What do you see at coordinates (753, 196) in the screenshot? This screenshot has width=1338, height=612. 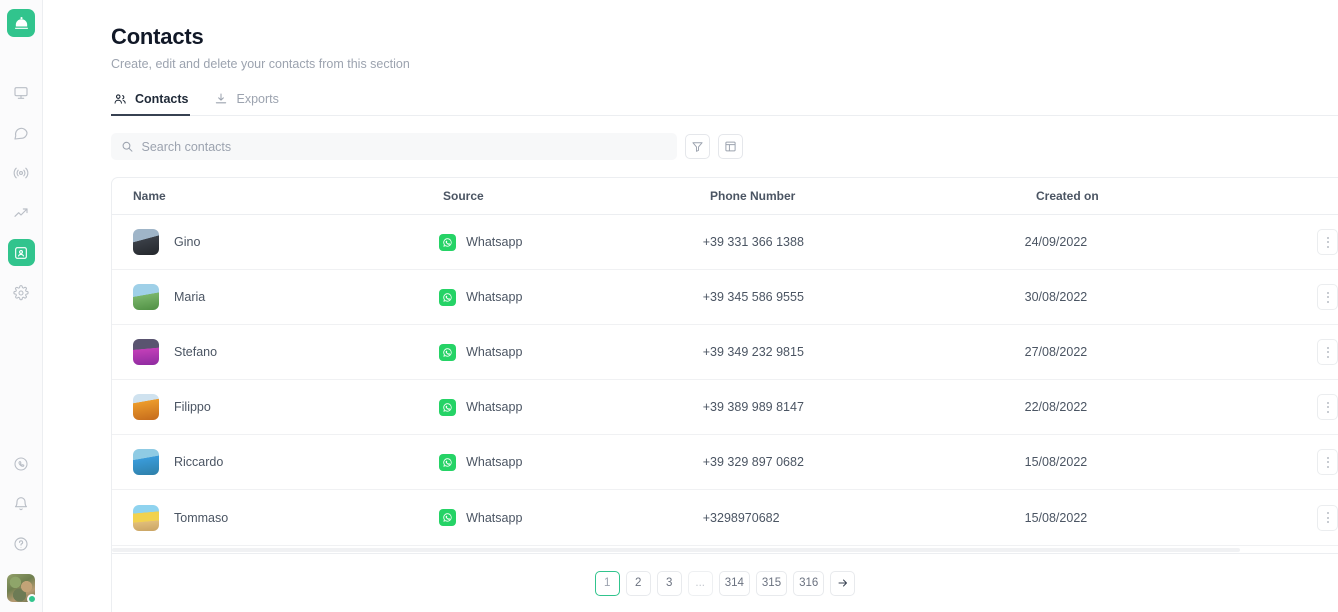 I see `column-header-phone: Phone Number` at bounding box center [753, 196].